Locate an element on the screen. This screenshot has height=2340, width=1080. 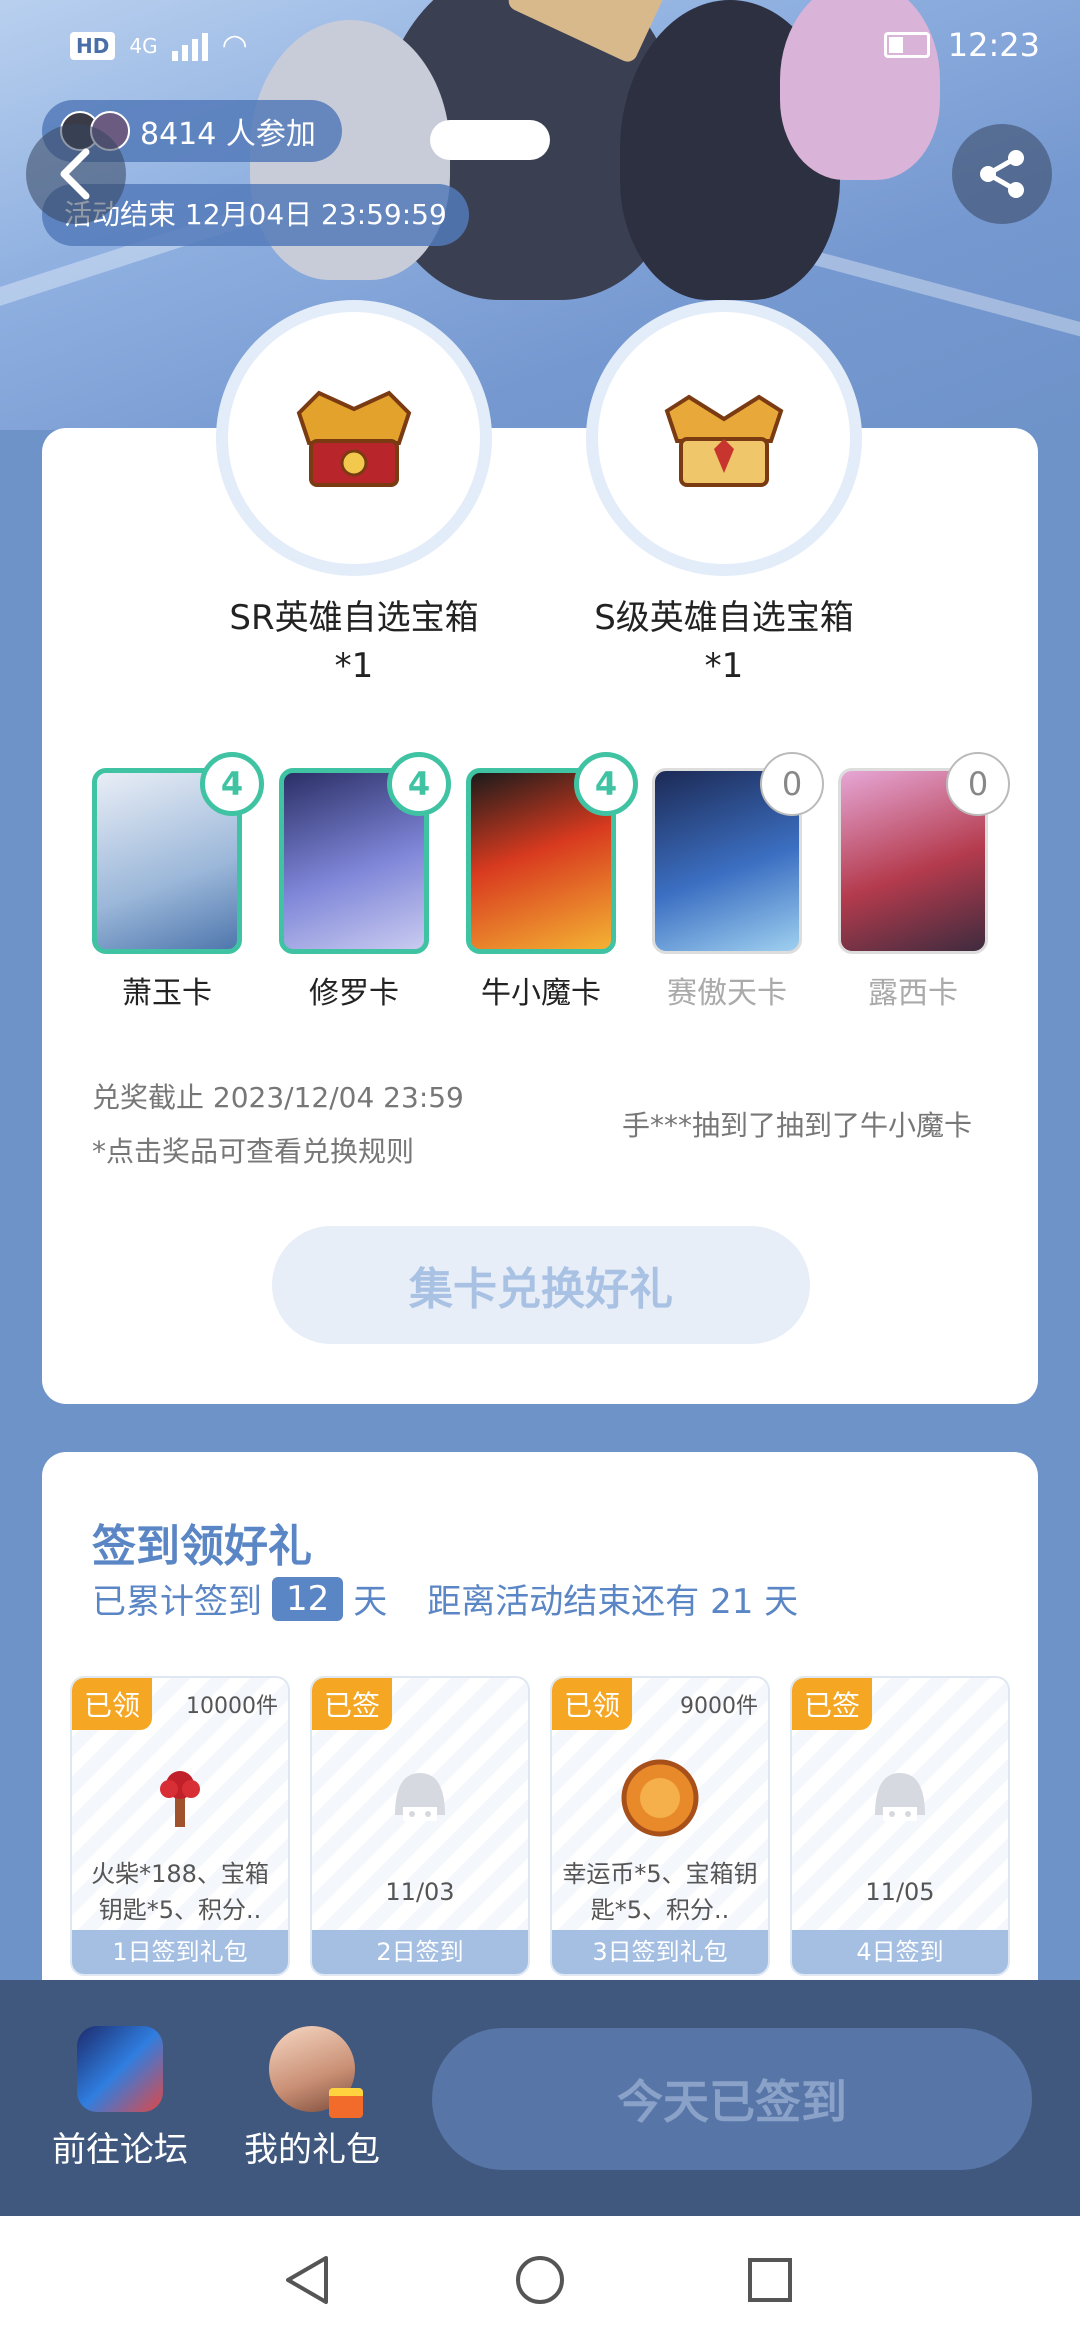
redeem-deadline: 兑奖截止 2023/12/04 23:59 is located at coordinates (278, 1097).